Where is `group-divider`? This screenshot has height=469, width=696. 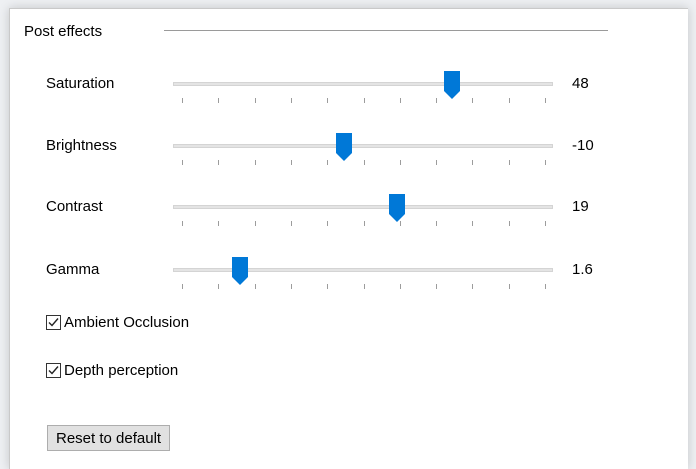
group-divider is located at coordinates (386, 30).